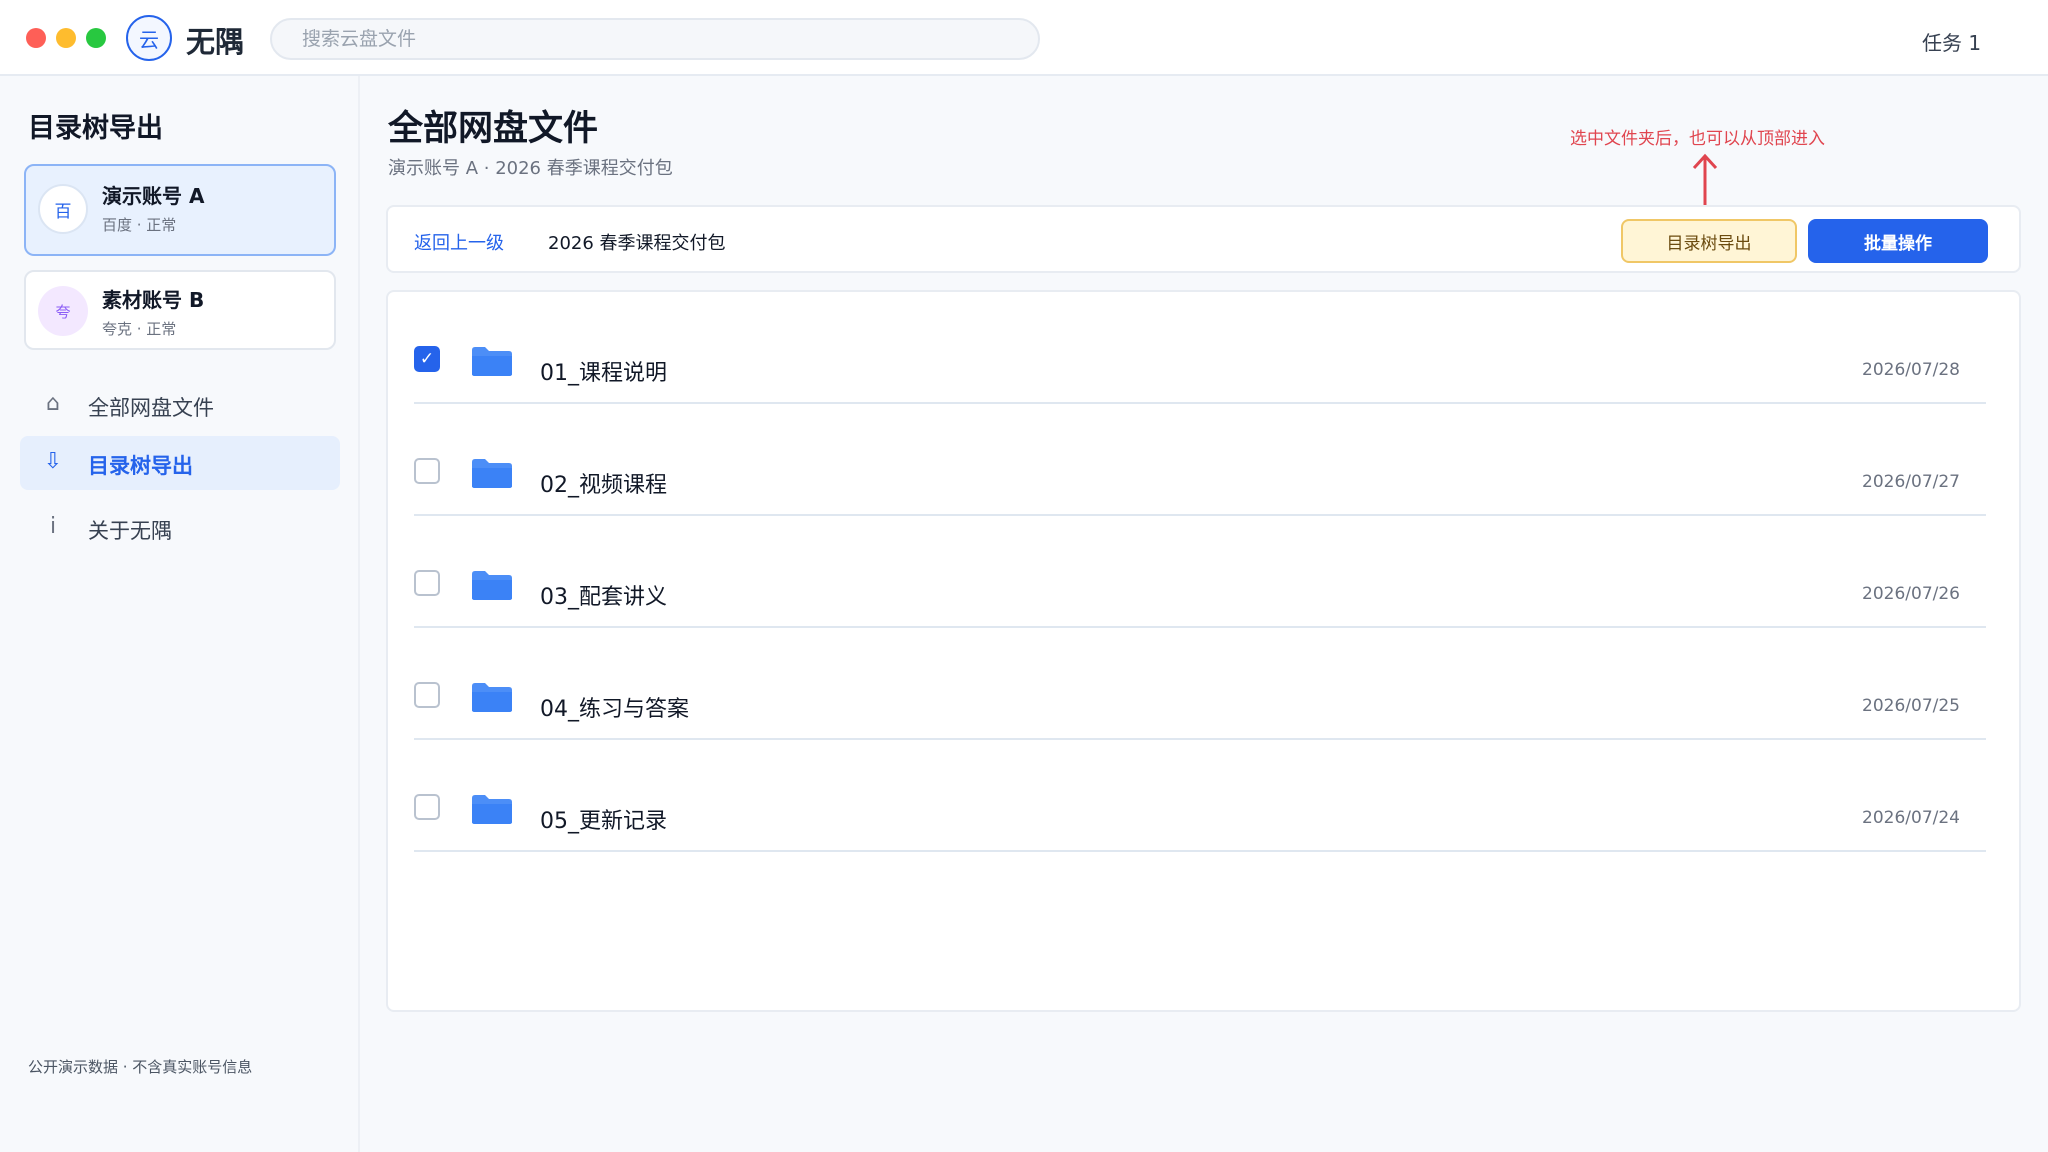 The image size is (2048, 1152). Describe the element at coordinates (140, 466) in the screenshot. I see `sidebar-item-label: 目录树导出` at that location.